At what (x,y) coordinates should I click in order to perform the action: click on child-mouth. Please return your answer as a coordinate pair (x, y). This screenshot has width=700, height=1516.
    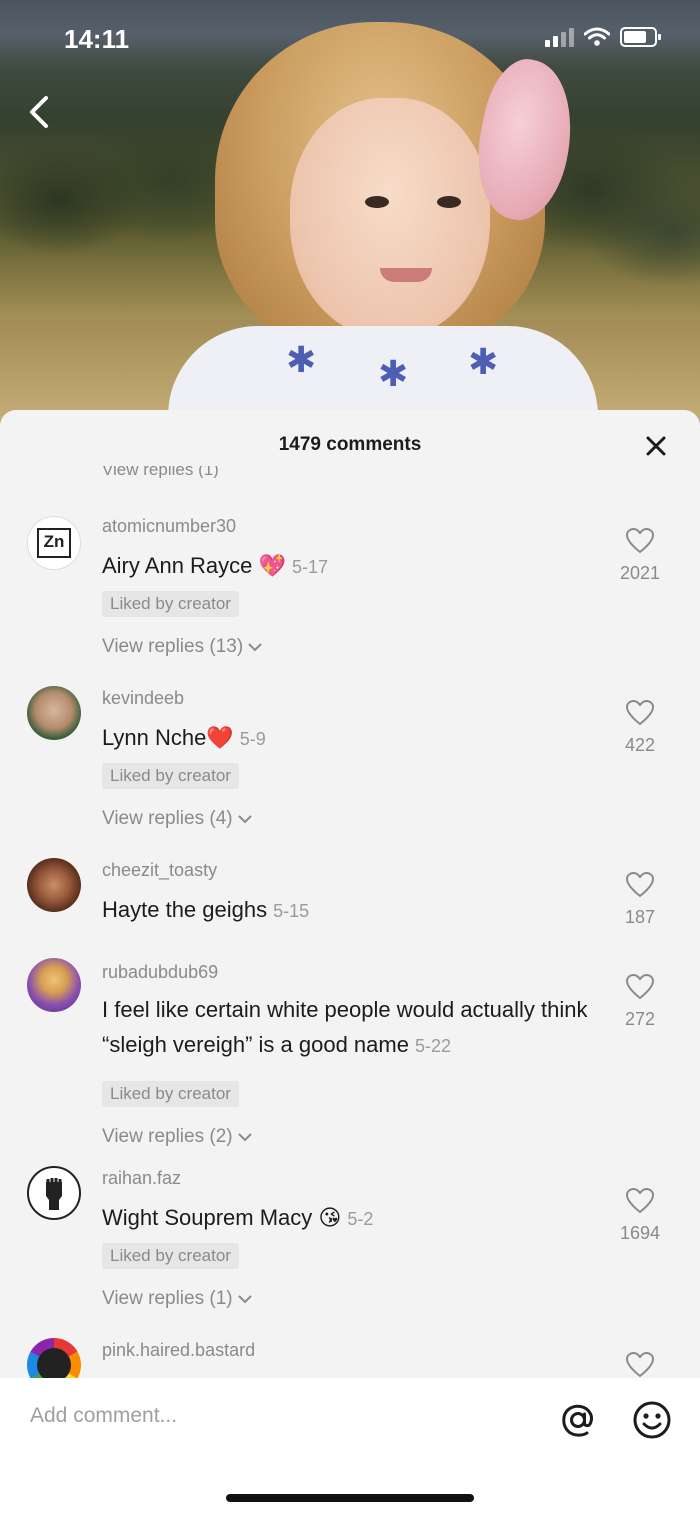
    Looking at the image, I should click on (406, 275).